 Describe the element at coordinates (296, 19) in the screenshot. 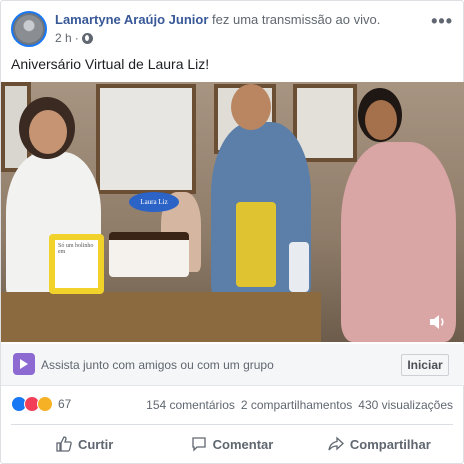

I see `post-action-text: fez uma transmissão ao vivo.` at that location.